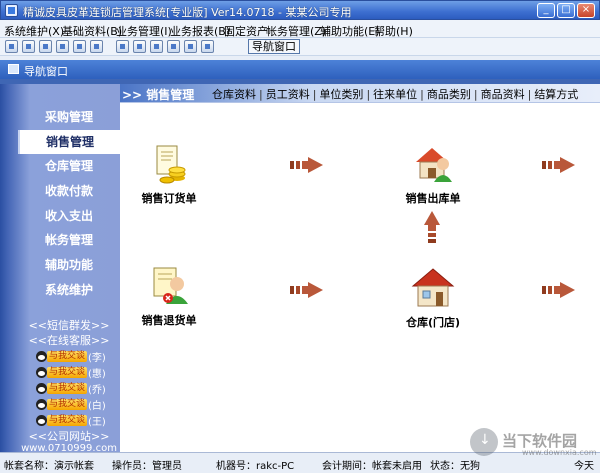 The height and width of the screenshot is (473, 600). I want to click on support-link: <<在线客服>>, so click(69, 340).